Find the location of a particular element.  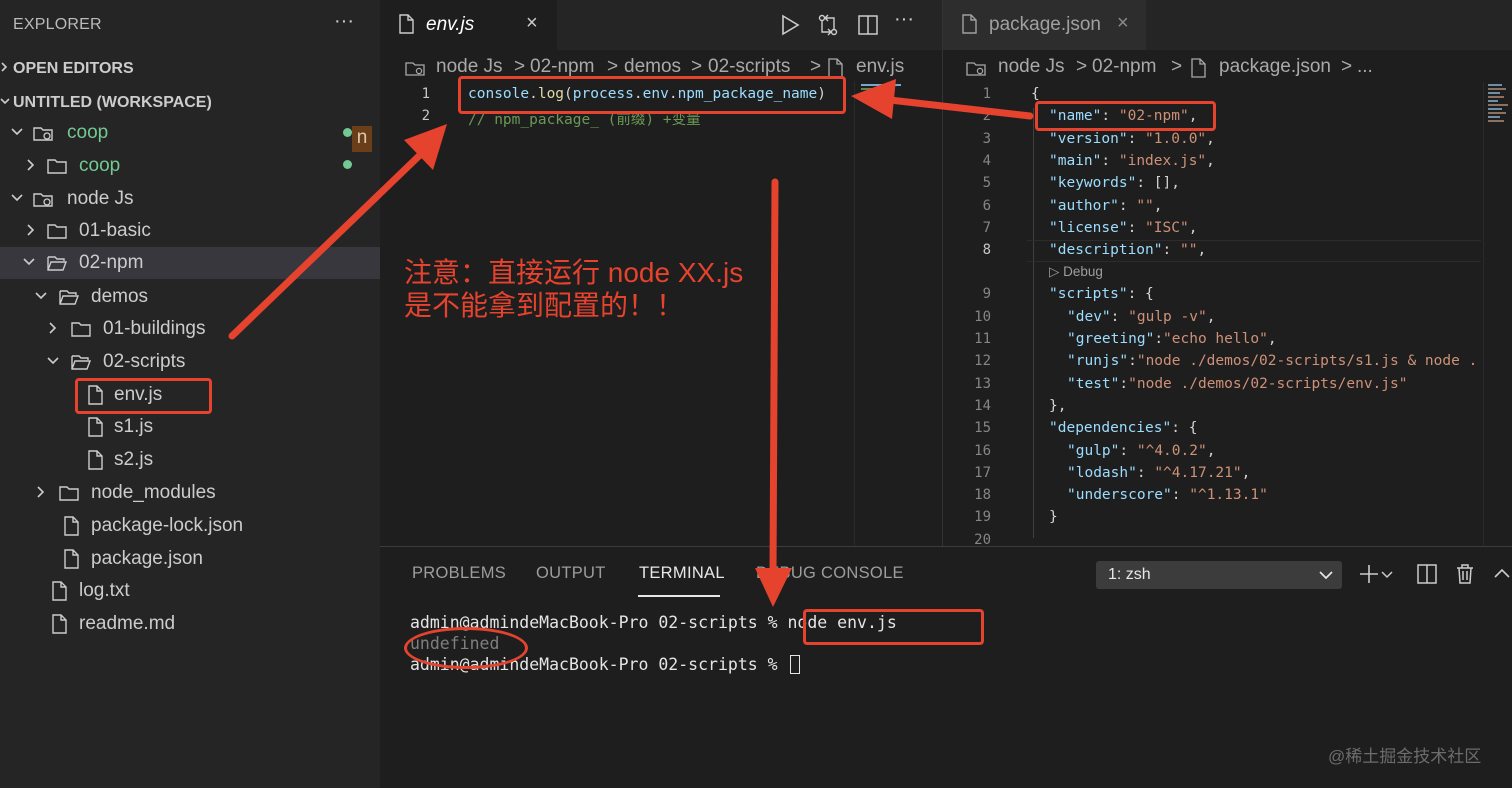

code-line: "scripts": { is located at coordinates (1101, 294).